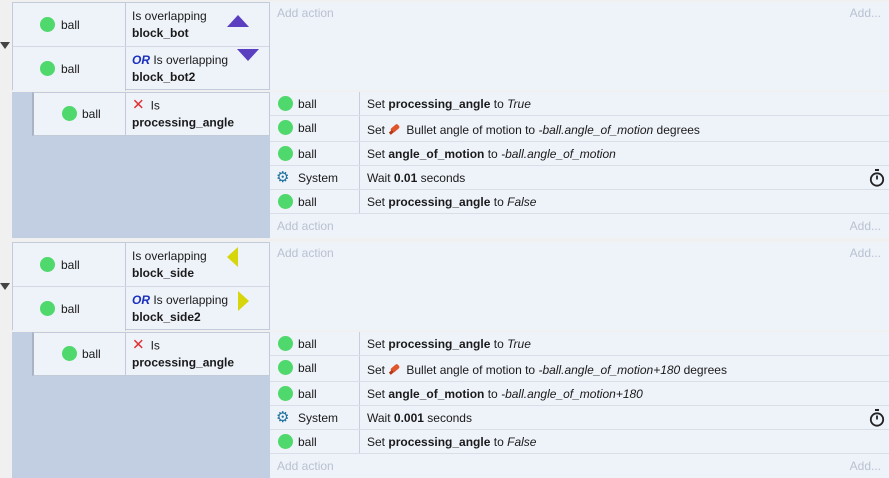  Describe the element at coordinates (180, 309) in the screenshot. I see `condition-text: OR Is overlapping block_side2` at that location.